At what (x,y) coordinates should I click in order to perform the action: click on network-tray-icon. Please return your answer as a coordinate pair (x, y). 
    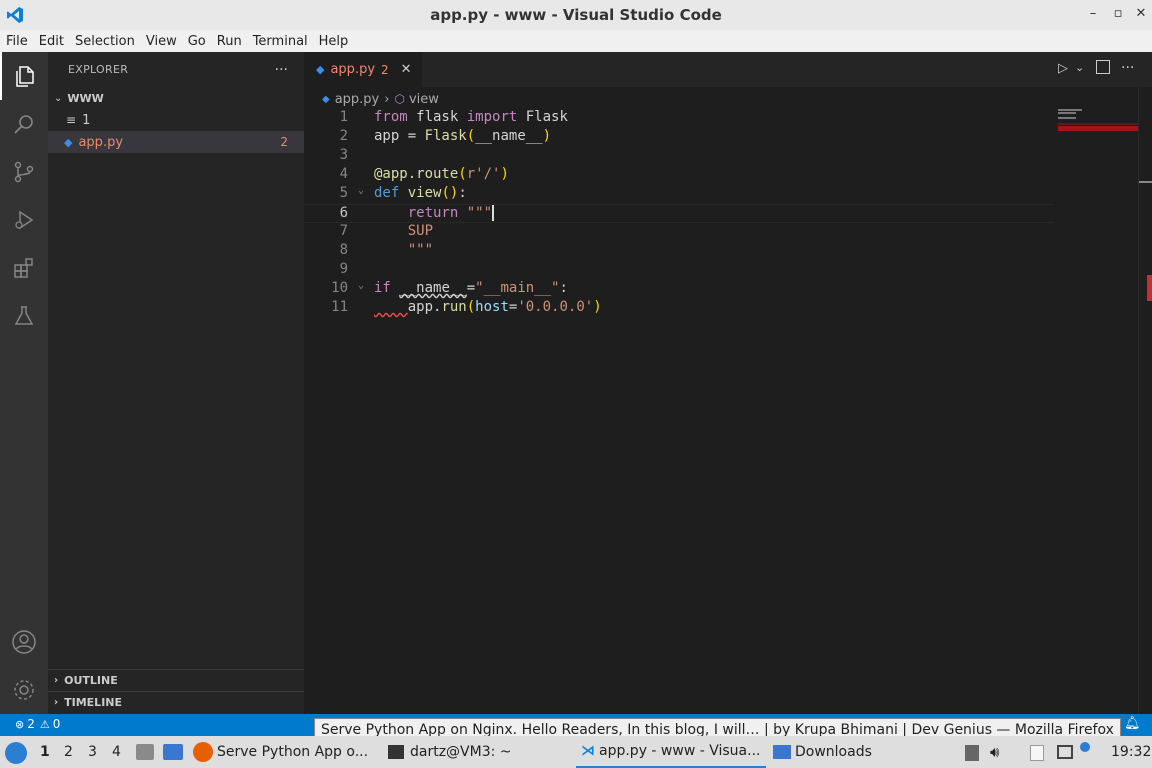
    Looking at the image, I should click on (1065, 752).